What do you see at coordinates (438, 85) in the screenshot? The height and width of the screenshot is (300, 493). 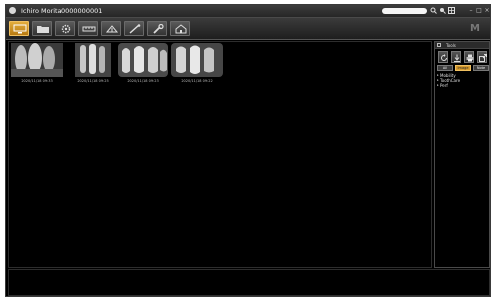 I see `expand-icon: ▸` at bounding box center [438, 85].